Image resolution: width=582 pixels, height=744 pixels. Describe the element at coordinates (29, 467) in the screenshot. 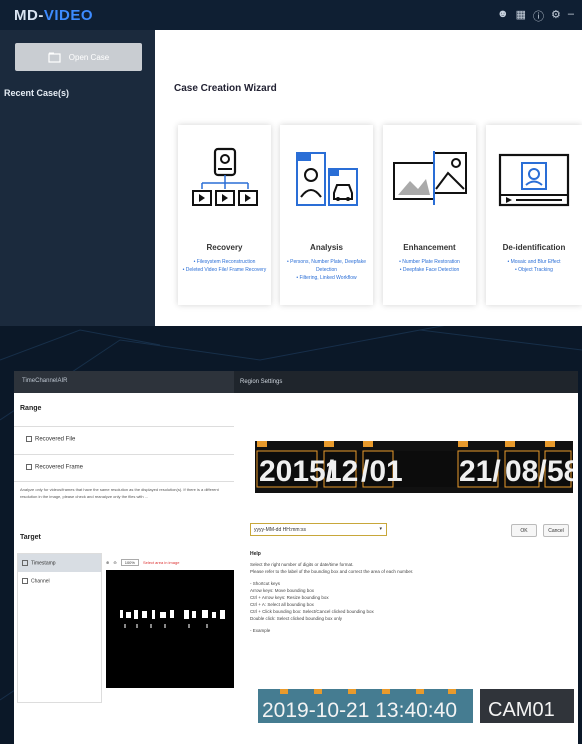

I see `recovered-frame-checkbox` at that location.